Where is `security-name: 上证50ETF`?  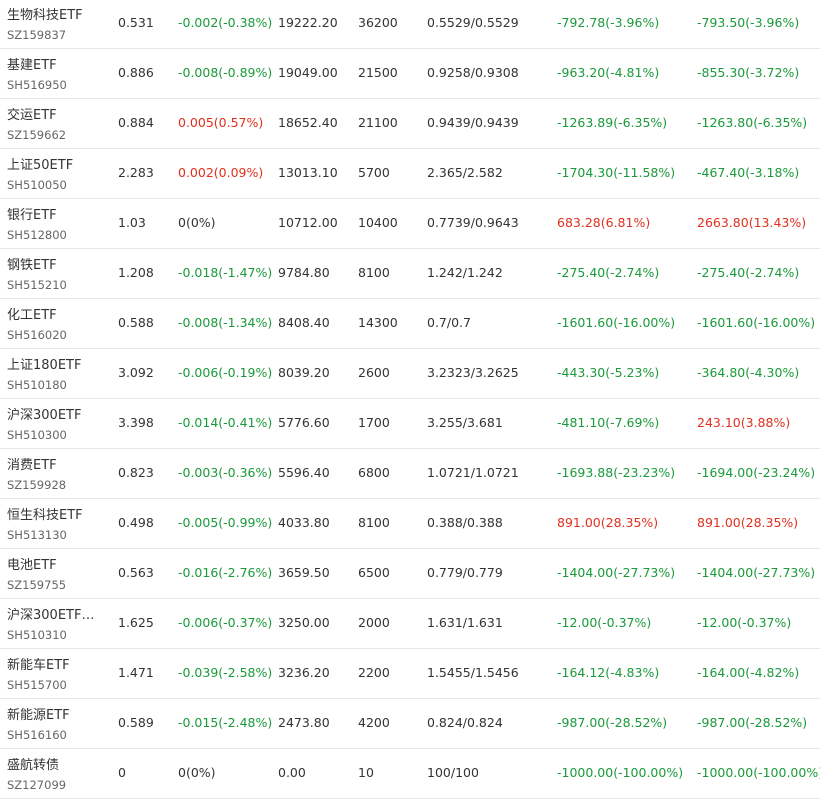 security-name: 上证50ETF is located at coordinates (52, 166).